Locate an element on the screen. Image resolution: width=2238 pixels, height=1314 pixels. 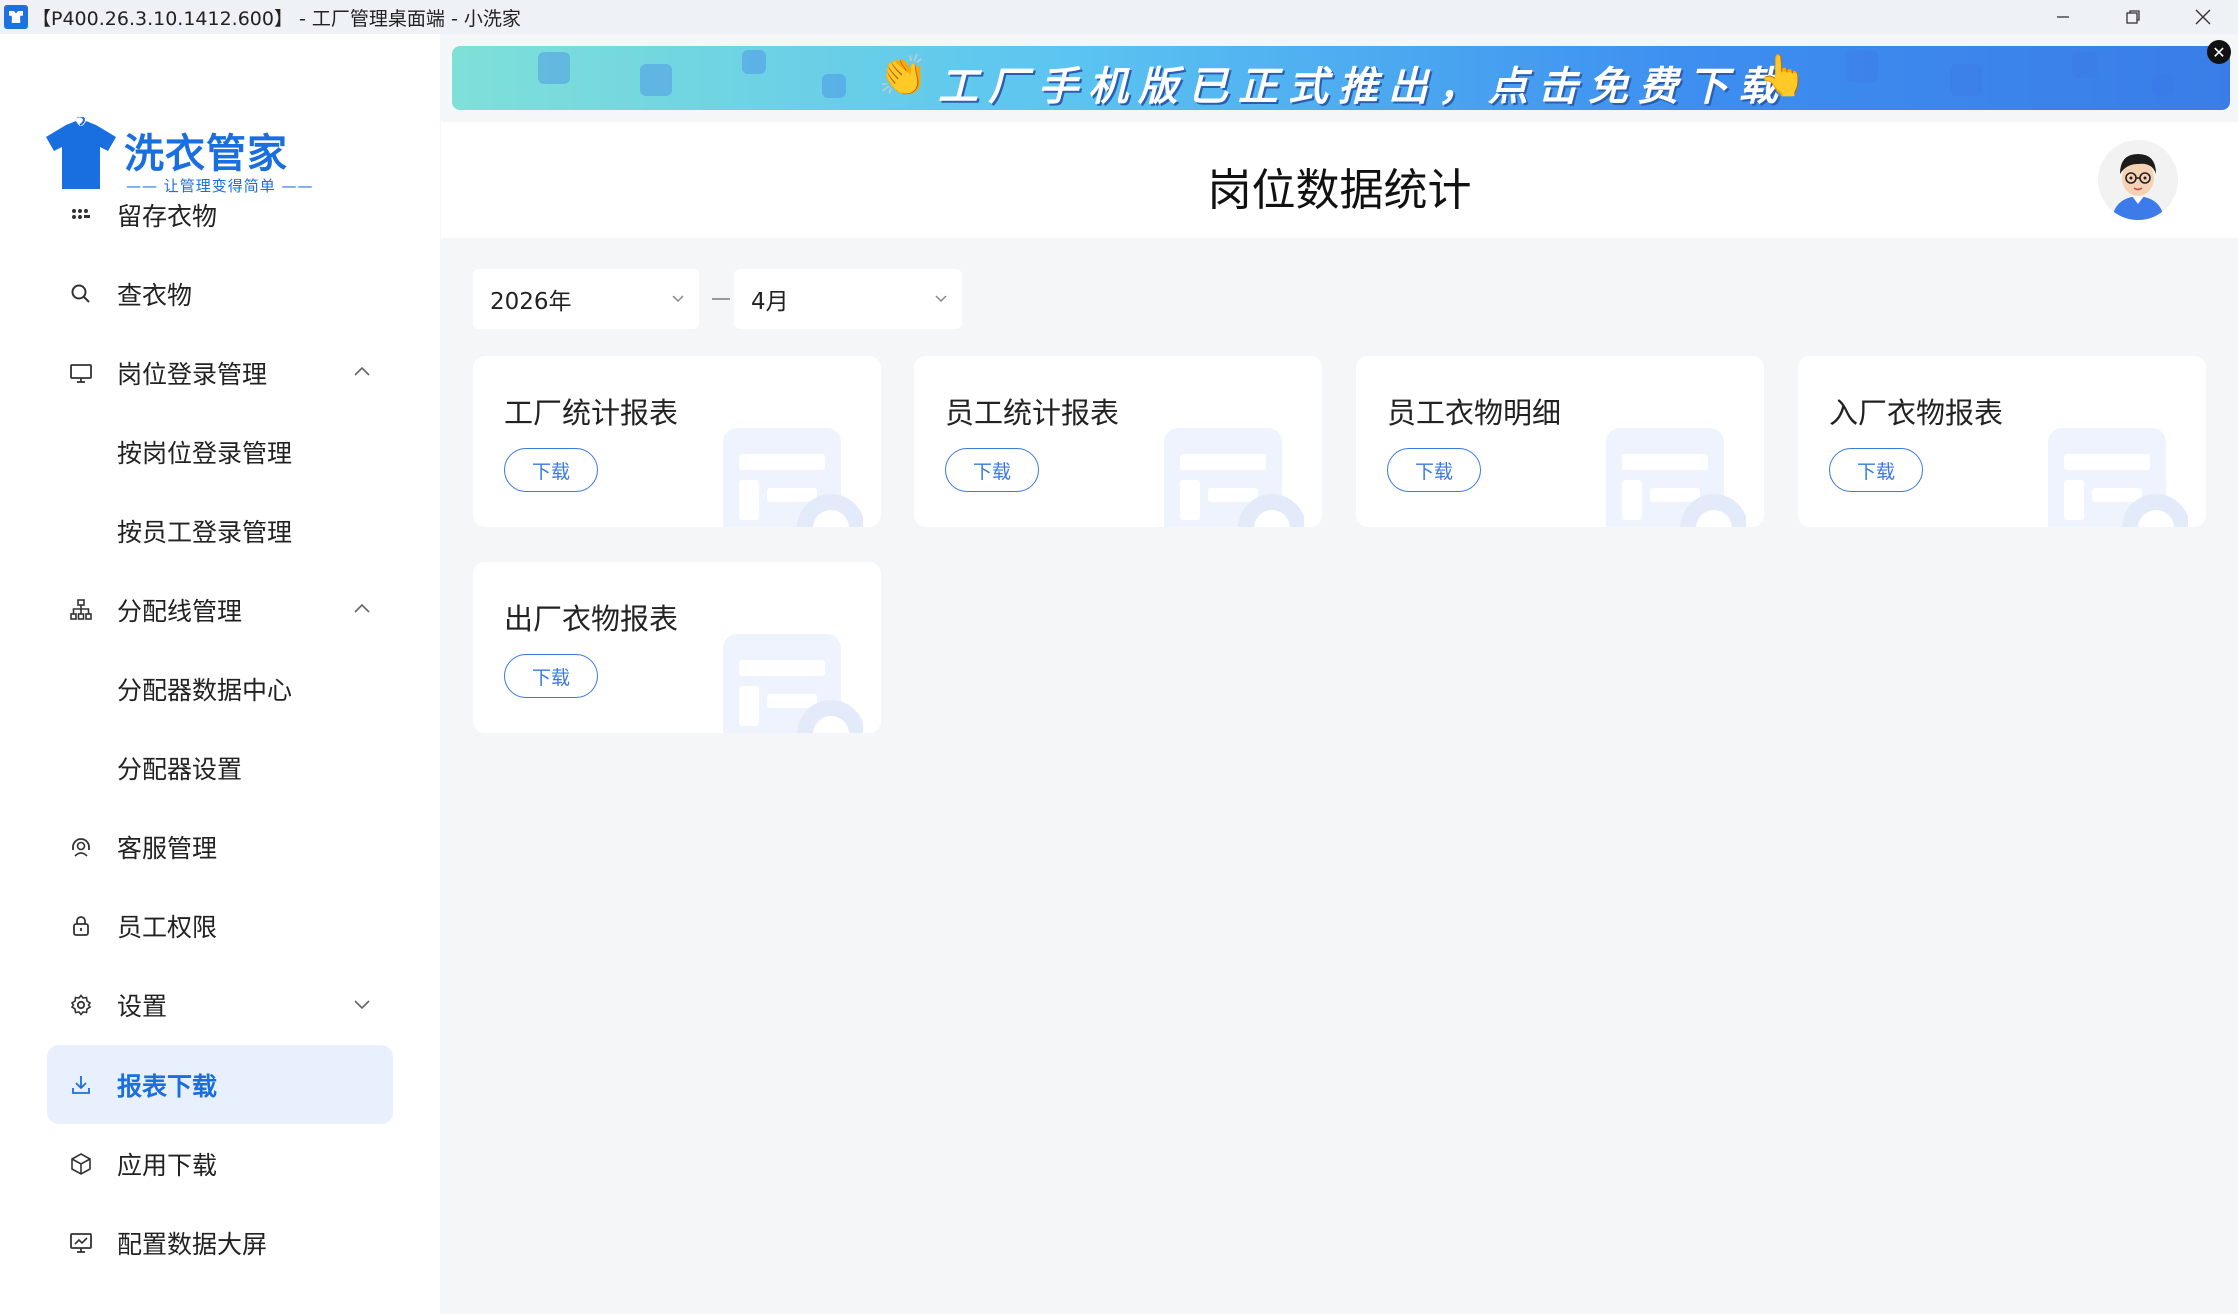
sidebar-item-customer-service: 客服管理 is located at coordinates (220, 846).